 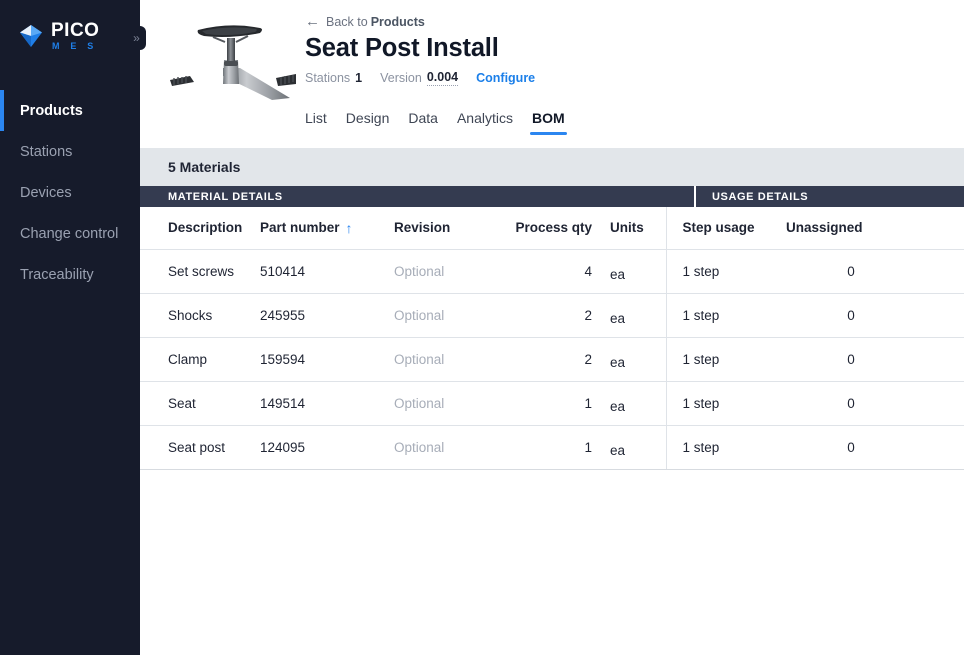 I want to click on page-title: Seat Post Install, so click(x=402, y=48).